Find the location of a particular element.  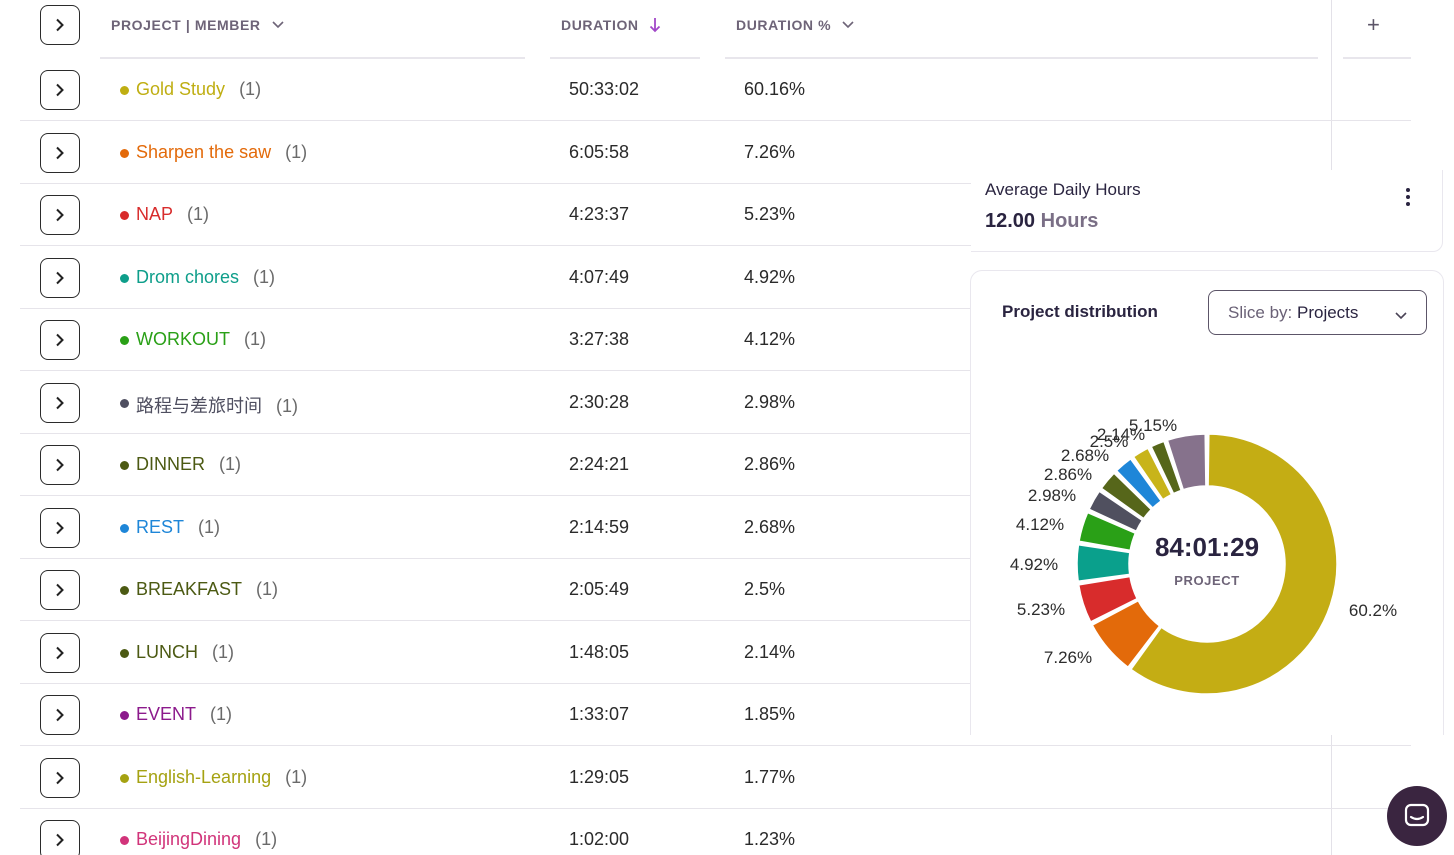

duration-pct-cell: 2.98% is located at coordinates (770, 401).